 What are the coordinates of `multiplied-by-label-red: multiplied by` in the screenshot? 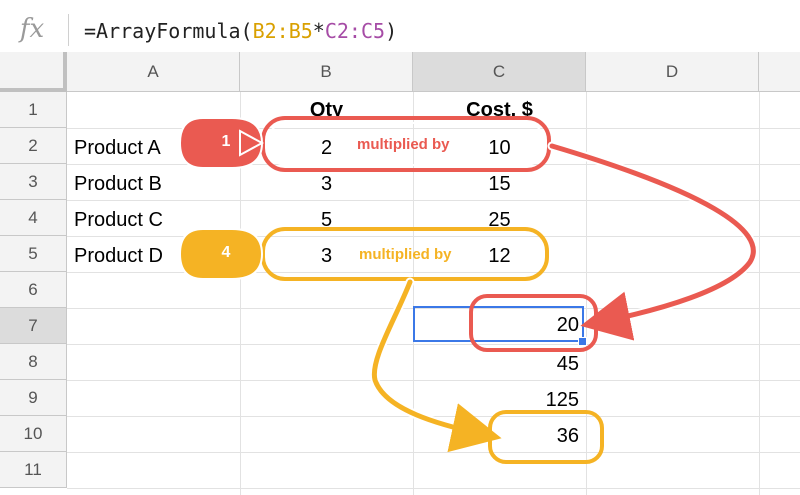 It's located at (403, 144).